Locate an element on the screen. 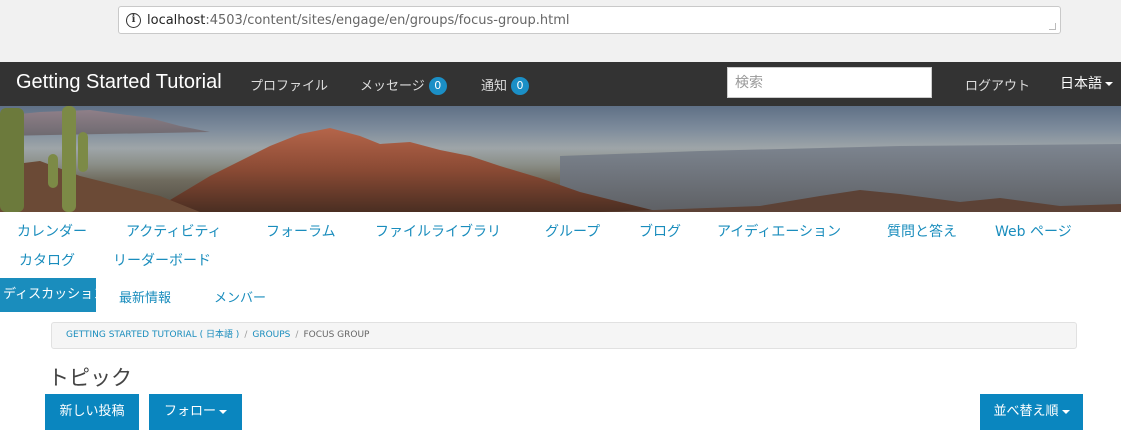 Image resolution: width=1121 pixels, height=434 pixels. community-nav-file-library: ファイルライブラリ is located at coordinates (438, 231).